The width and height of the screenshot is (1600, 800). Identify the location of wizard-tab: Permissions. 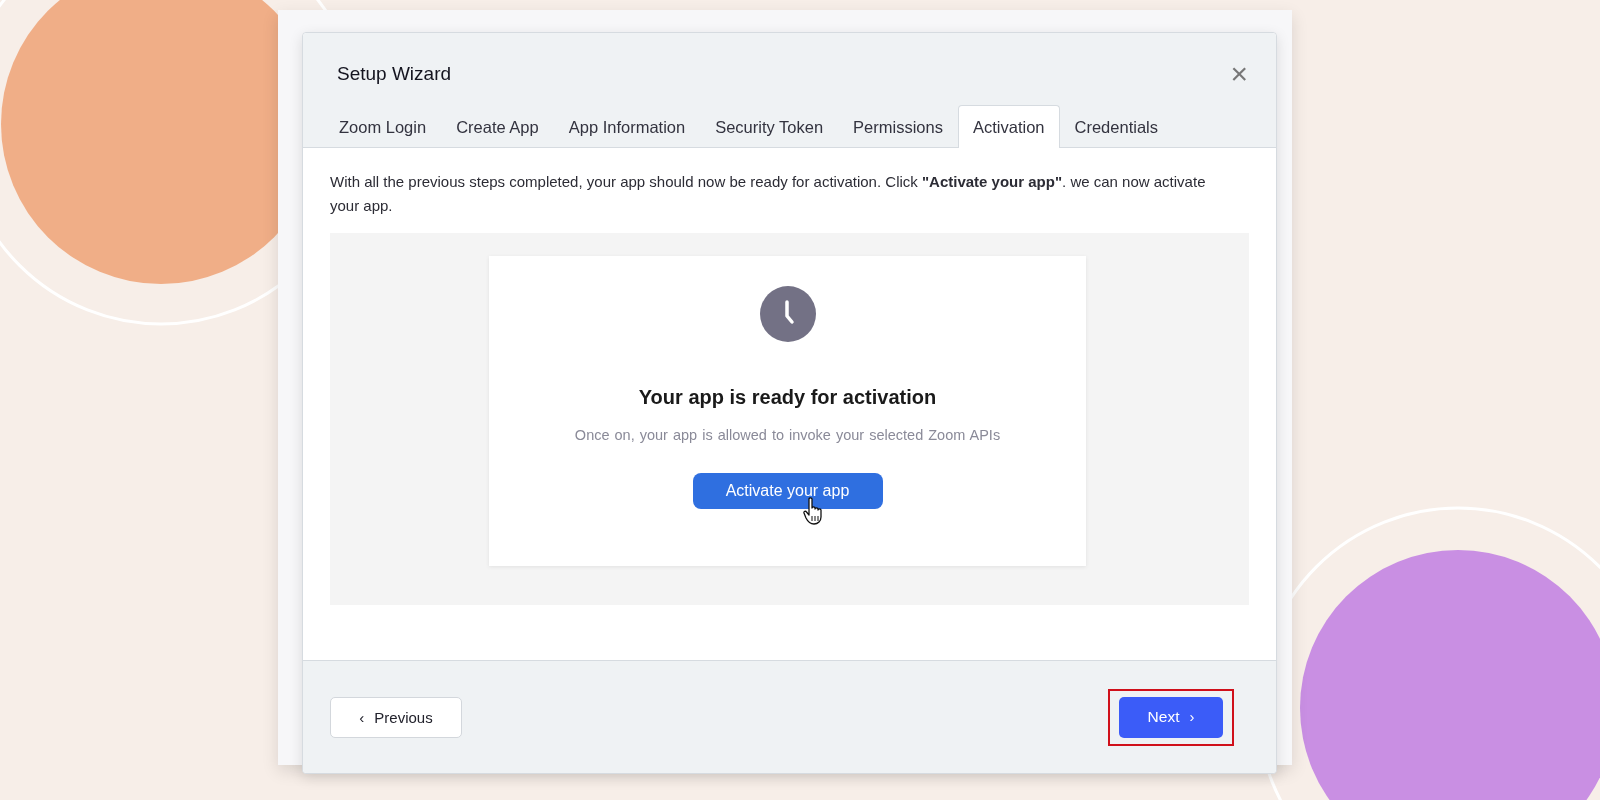
(898, 126).